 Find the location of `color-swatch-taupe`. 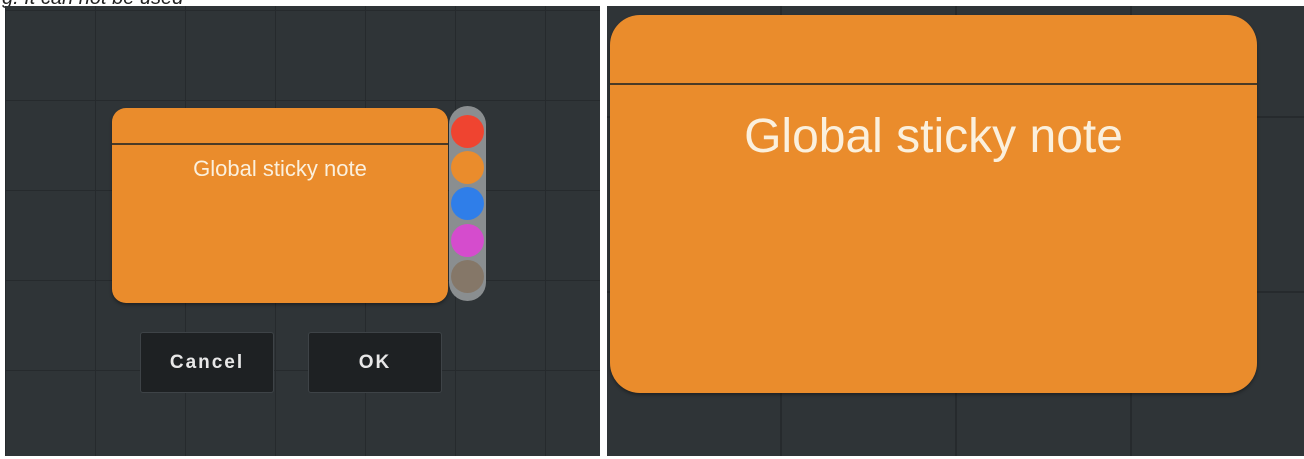

color-swatch-taupe is located at coordinates (467, 276).